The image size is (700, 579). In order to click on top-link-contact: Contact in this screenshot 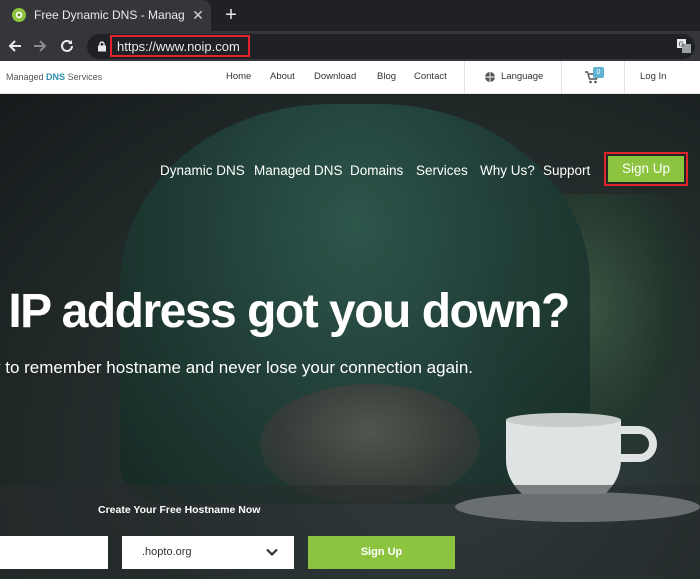, I will do `click(430, 76)`.